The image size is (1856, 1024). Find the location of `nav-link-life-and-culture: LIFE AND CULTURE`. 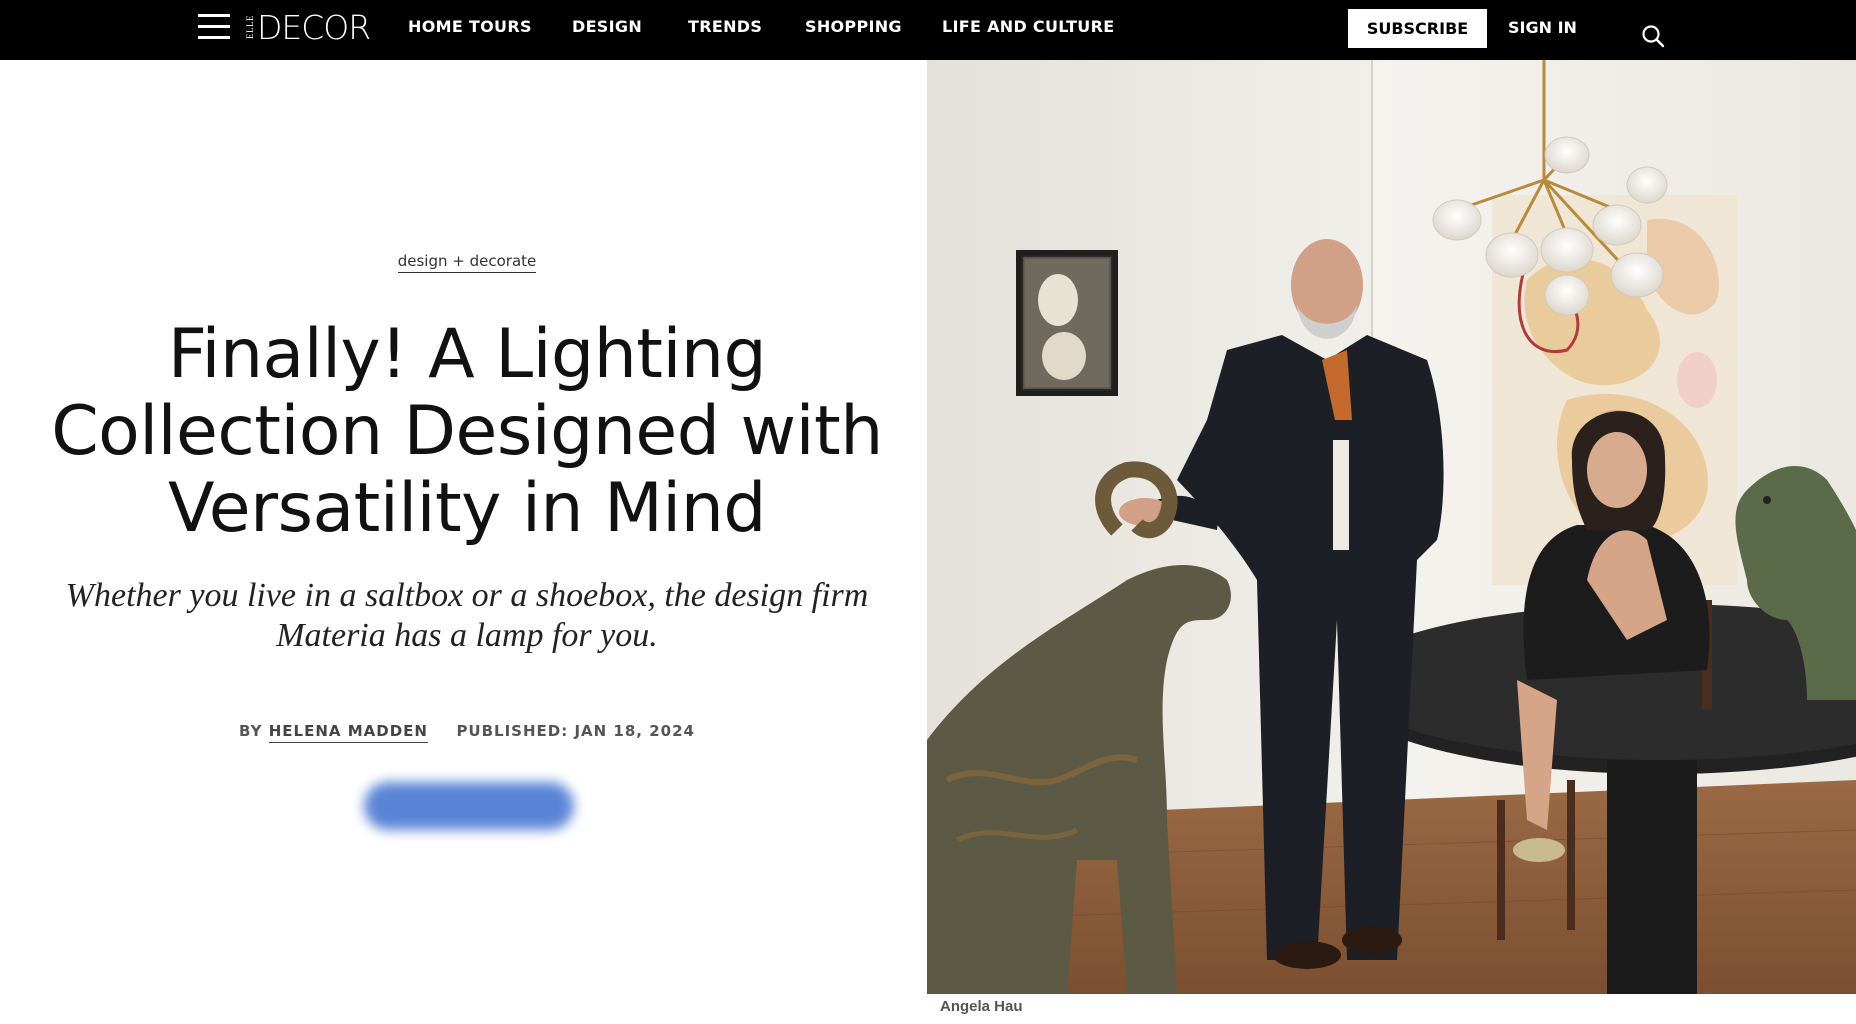

nav-link-life-and-culture: LIFE AND CULTURE is located at coordinates (1028, 26).